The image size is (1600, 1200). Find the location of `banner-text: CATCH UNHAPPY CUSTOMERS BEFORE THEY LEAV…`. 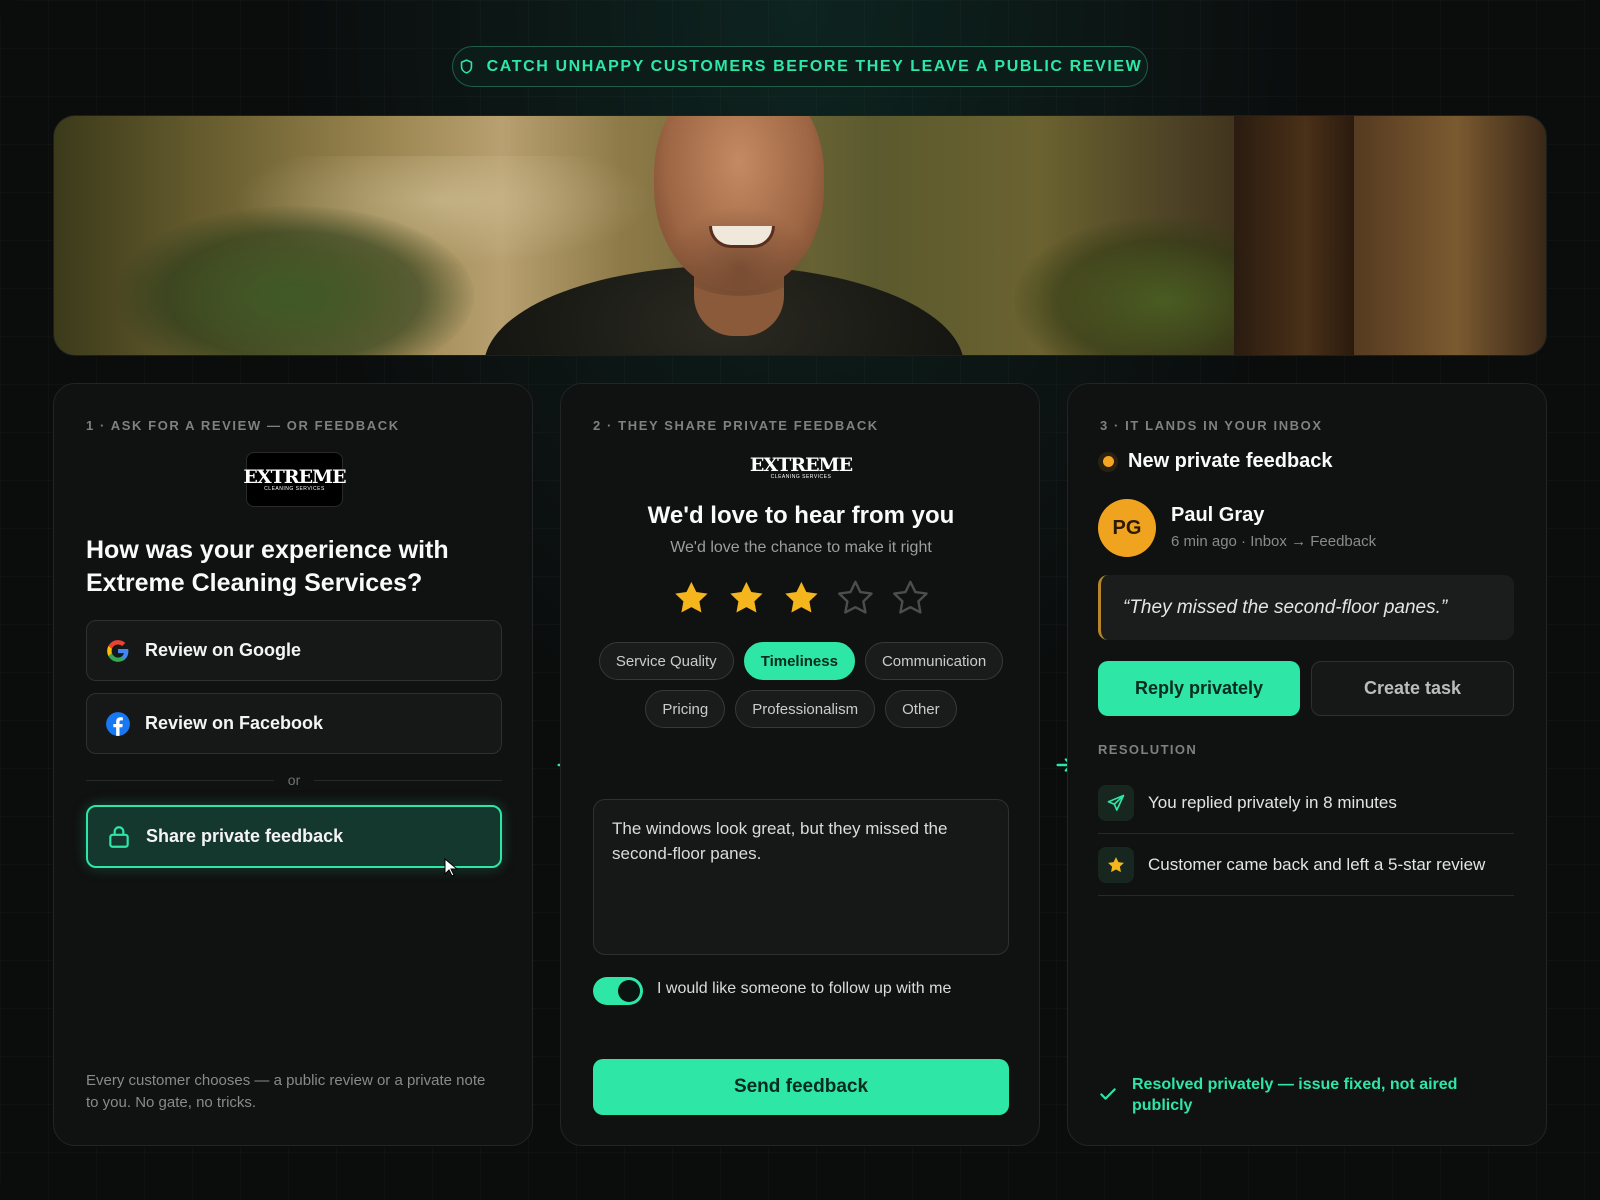

banner-text: CATCH UNHAPPY CUSTOMERS BEFORE THEY LEAV… is located at coordinates (814, 66).